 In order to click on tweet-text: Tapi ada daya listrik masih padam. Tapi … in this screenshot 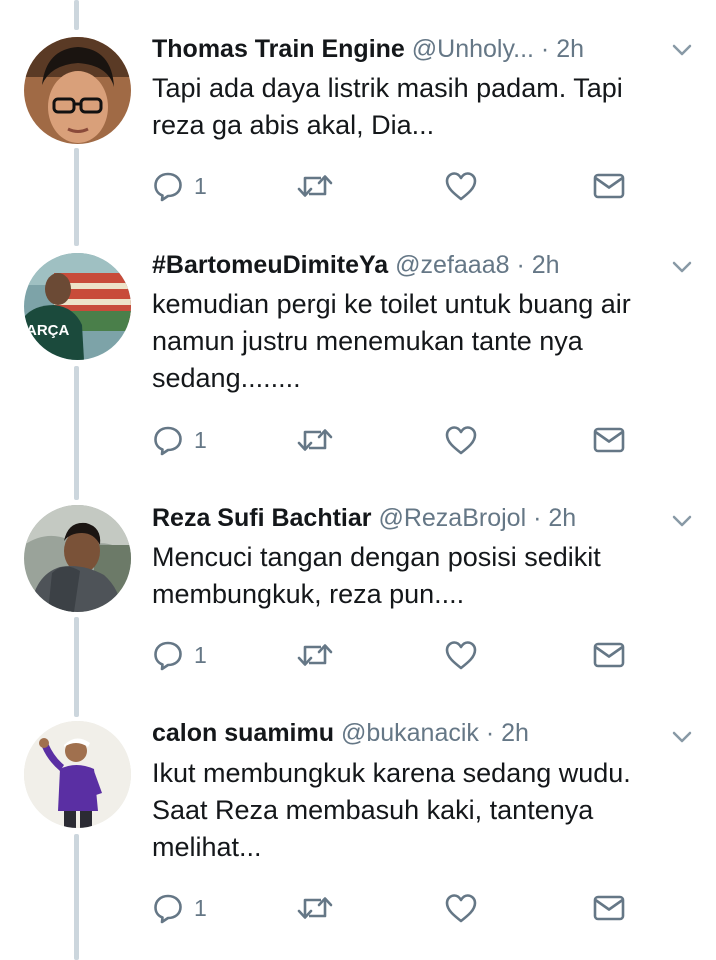, I will do `click(422, 107)`.